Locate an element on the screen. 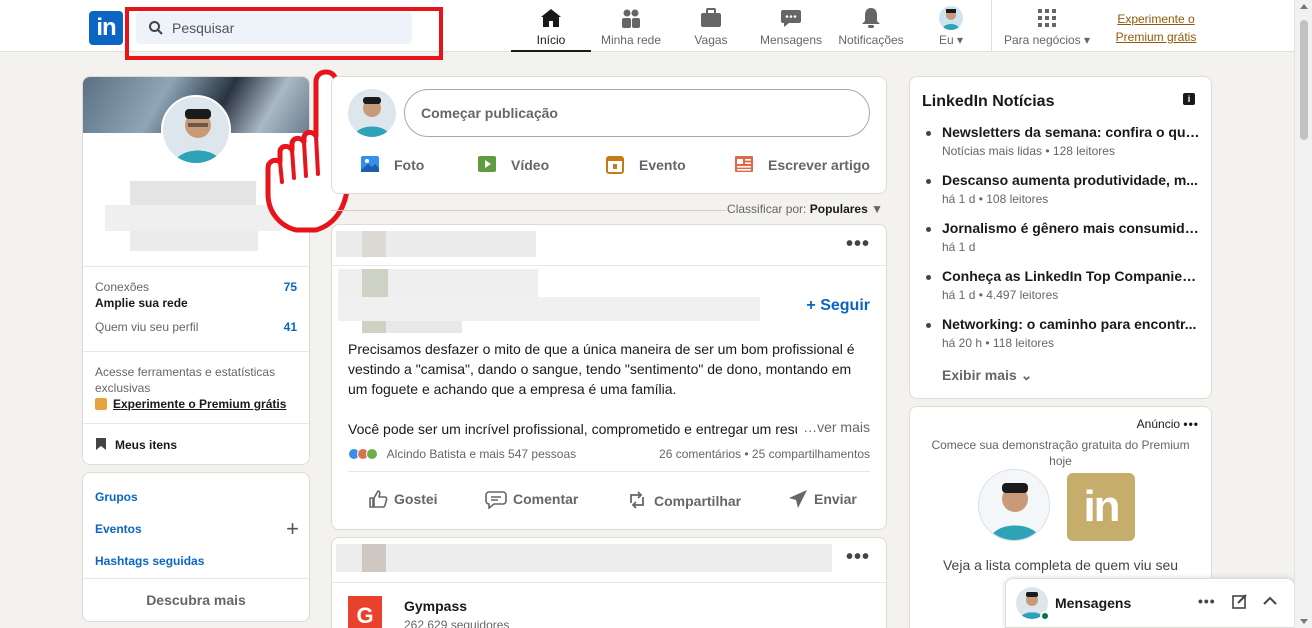 The width and height of the screenshot is (1312, 628). premium-logo: in is located at coordinates (1101, 507).